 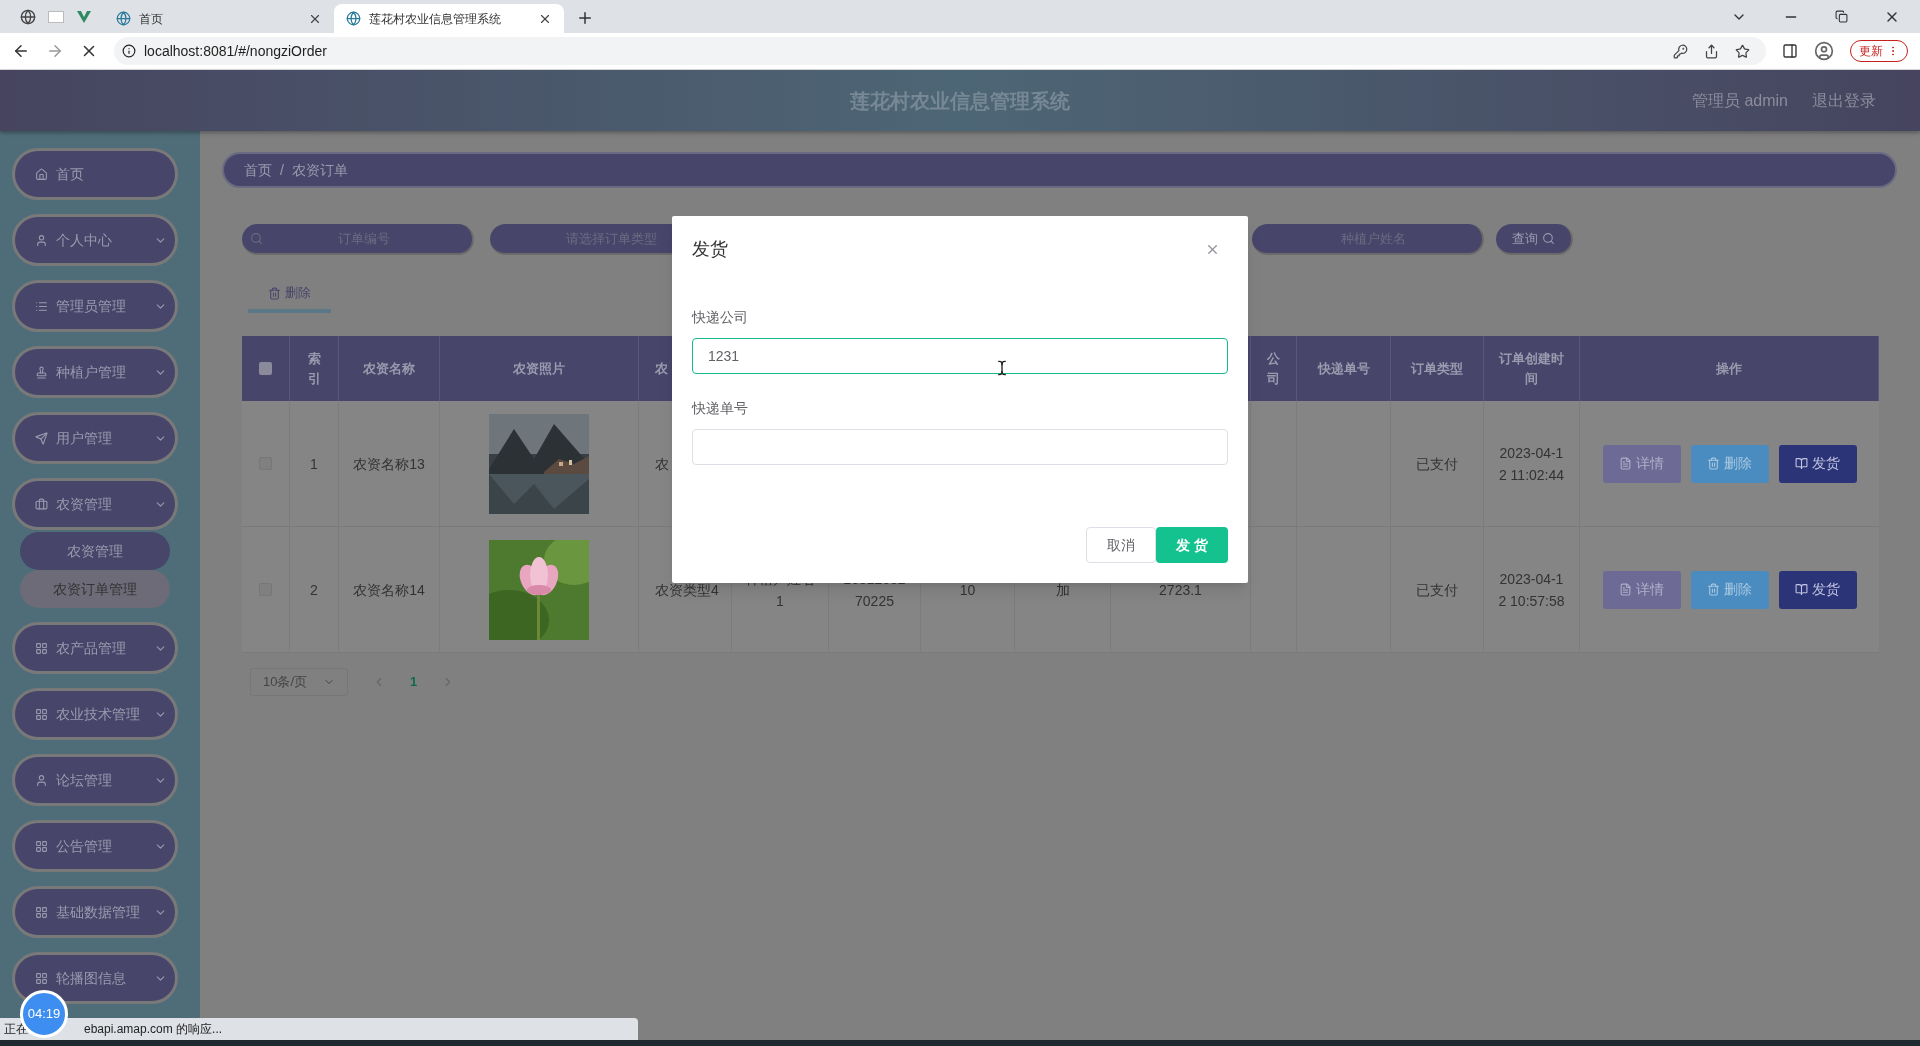 What do you see at coordinates (95, 306) in the screenshot?
I see `sidebar-item: 管理员管理` at bounding box center [95, 306].